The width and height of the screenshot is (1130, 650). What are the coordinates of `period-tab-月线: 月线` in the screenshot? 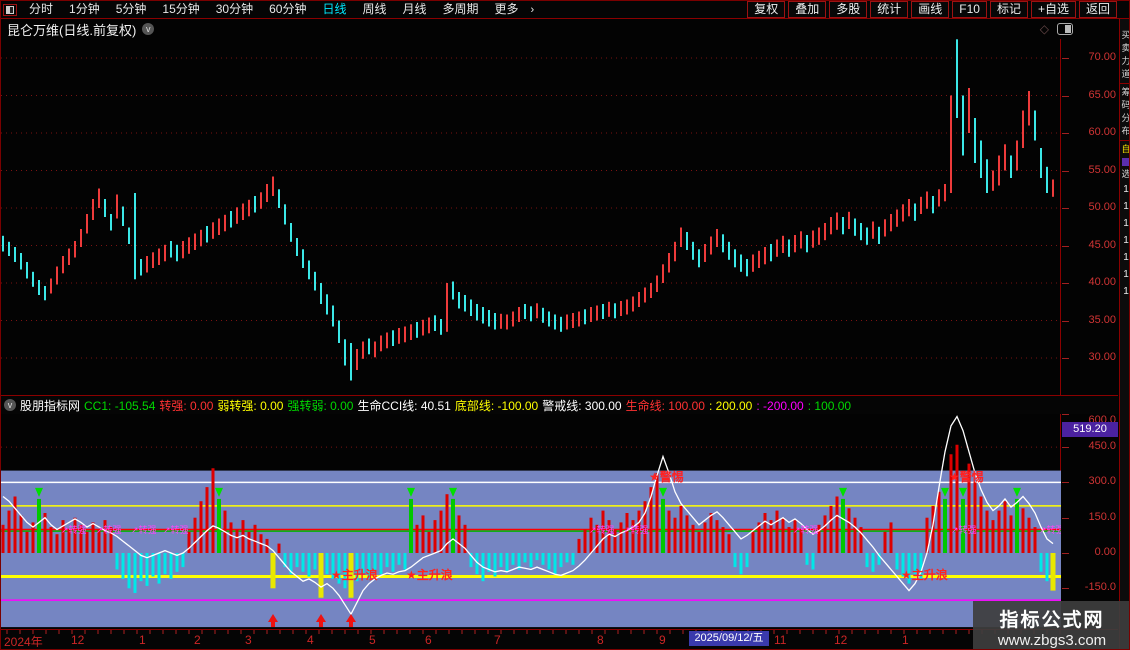 It's located at (415, 9).